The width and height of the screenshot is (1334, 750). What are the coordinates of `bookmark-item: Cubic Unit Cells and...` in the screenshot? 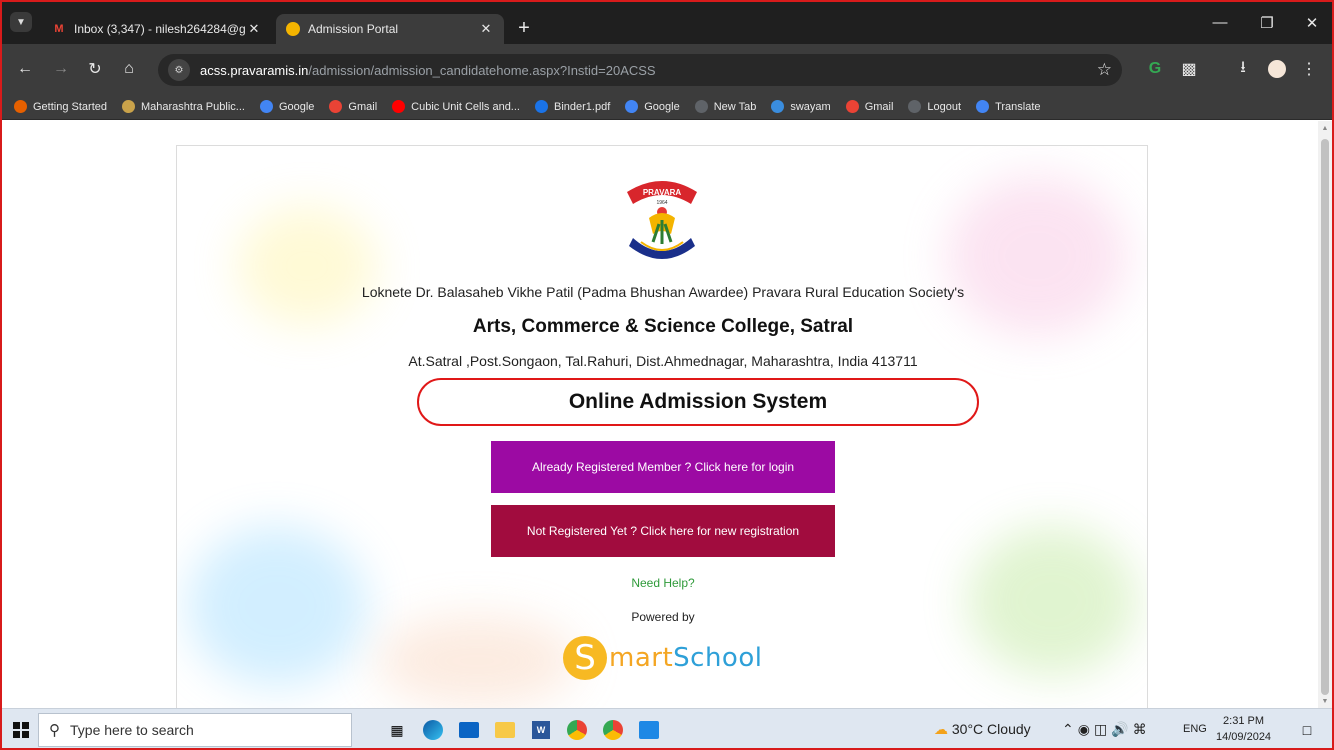 It's located at (456, 106).